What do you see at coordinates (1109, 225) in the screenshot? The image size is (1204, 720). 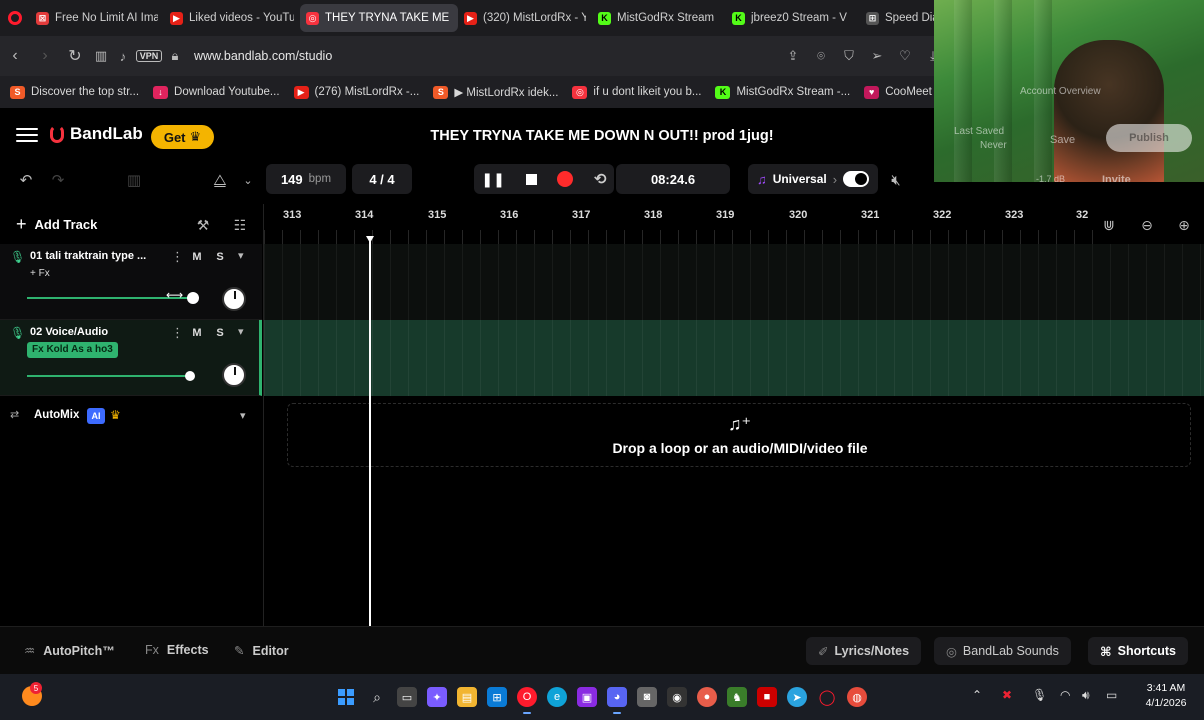 I see `magnet-icon: ⋓` at bounding box center [1109, 225].